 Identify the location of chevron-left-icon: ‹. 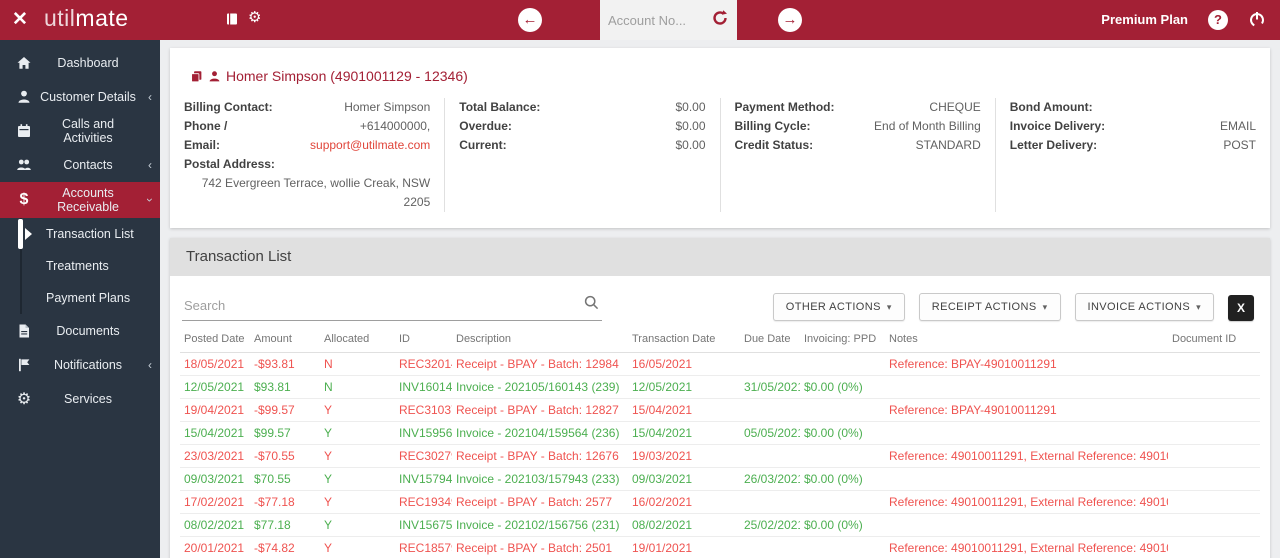
(150, 365).